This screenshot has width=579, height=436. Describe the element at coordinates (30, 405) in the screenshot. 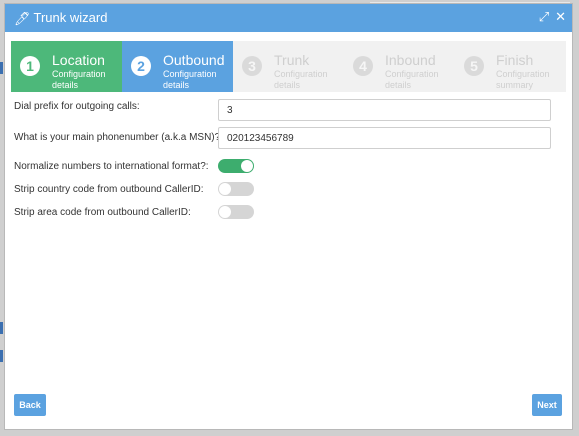

I see `back-button: Back` at that location.